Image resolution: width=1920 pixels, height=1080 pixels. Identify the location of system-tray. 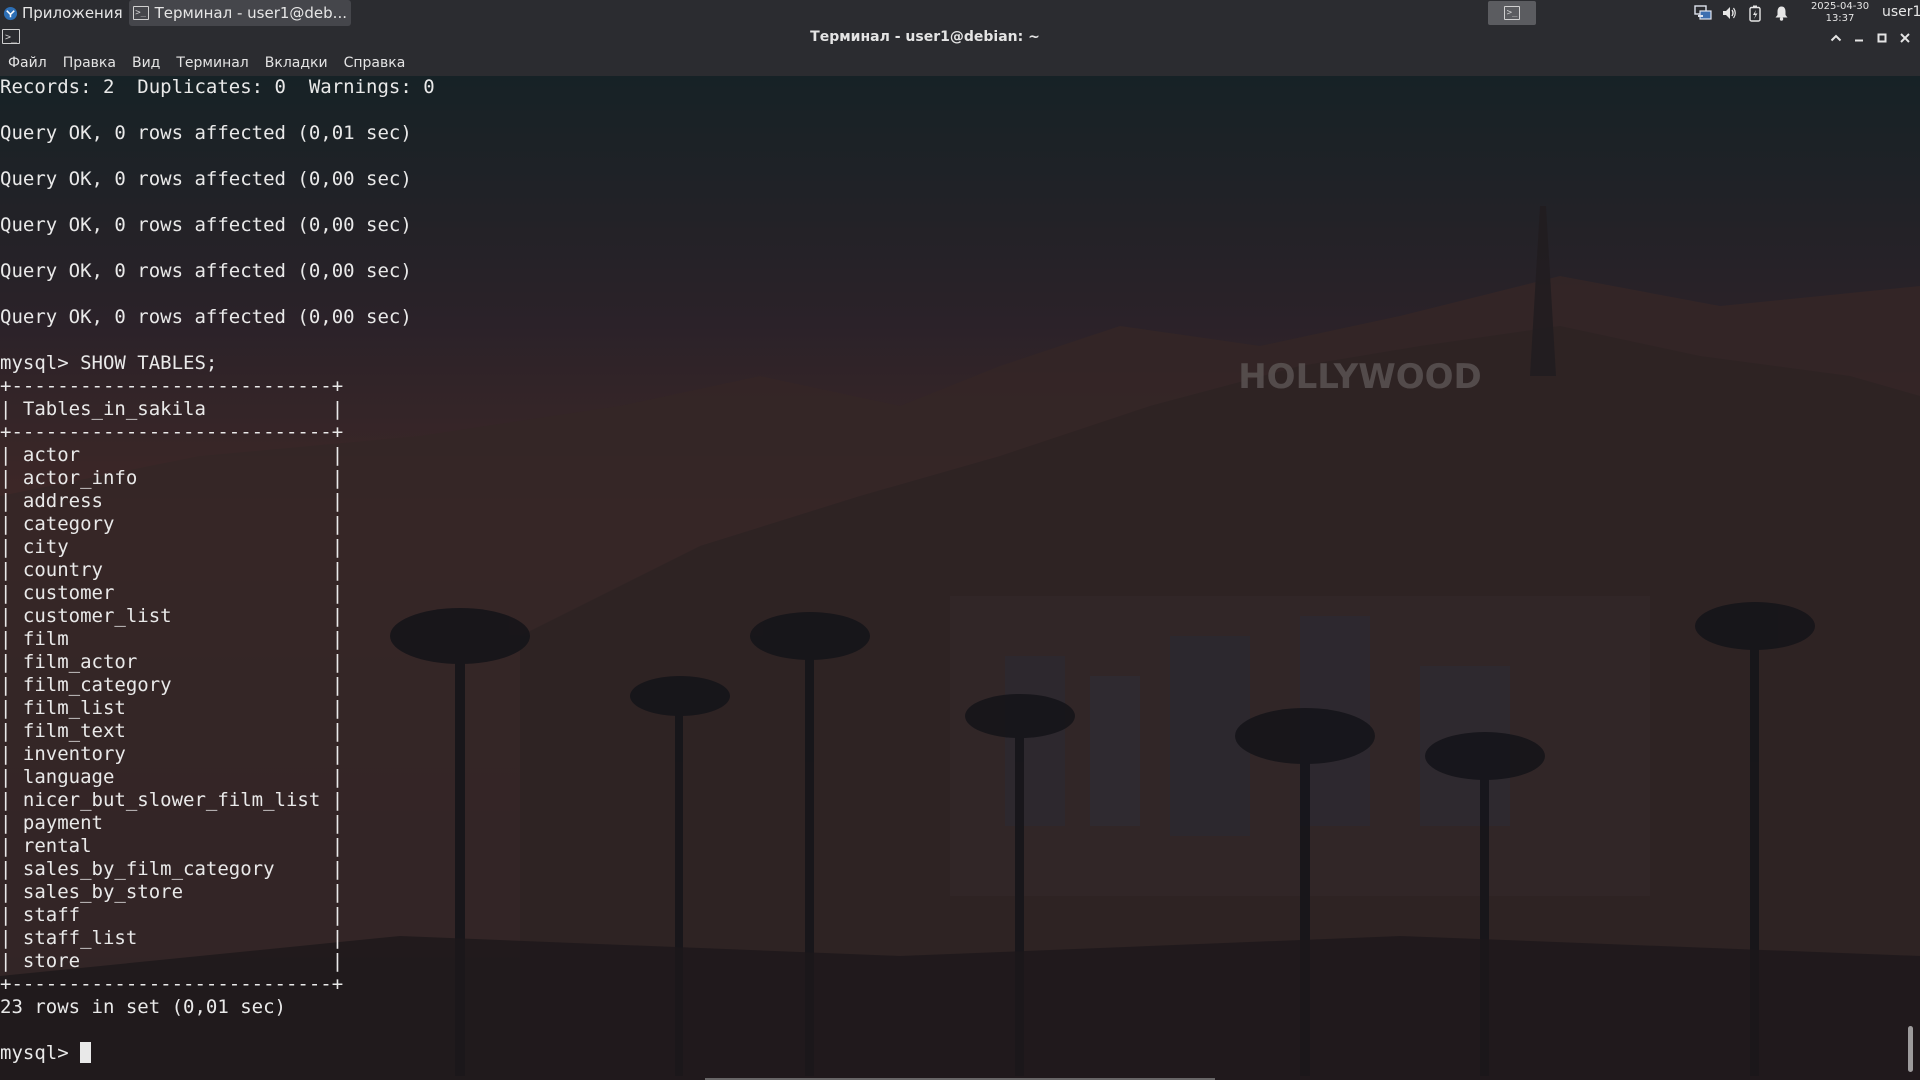
(1742, 13).